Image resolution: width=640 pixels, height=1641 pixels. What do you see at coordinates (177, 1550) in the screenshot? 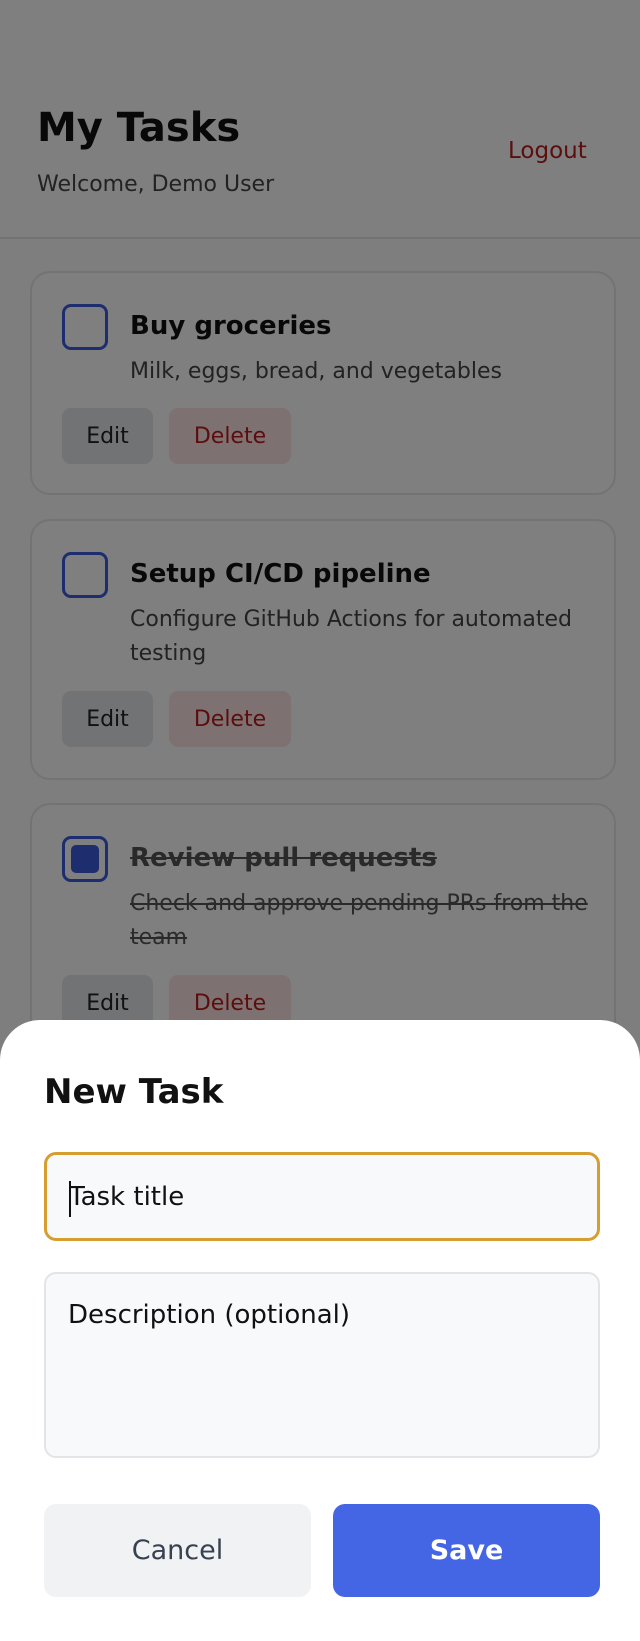
I see `cancel-button: Cancel` at bounding box center [177, 1550].